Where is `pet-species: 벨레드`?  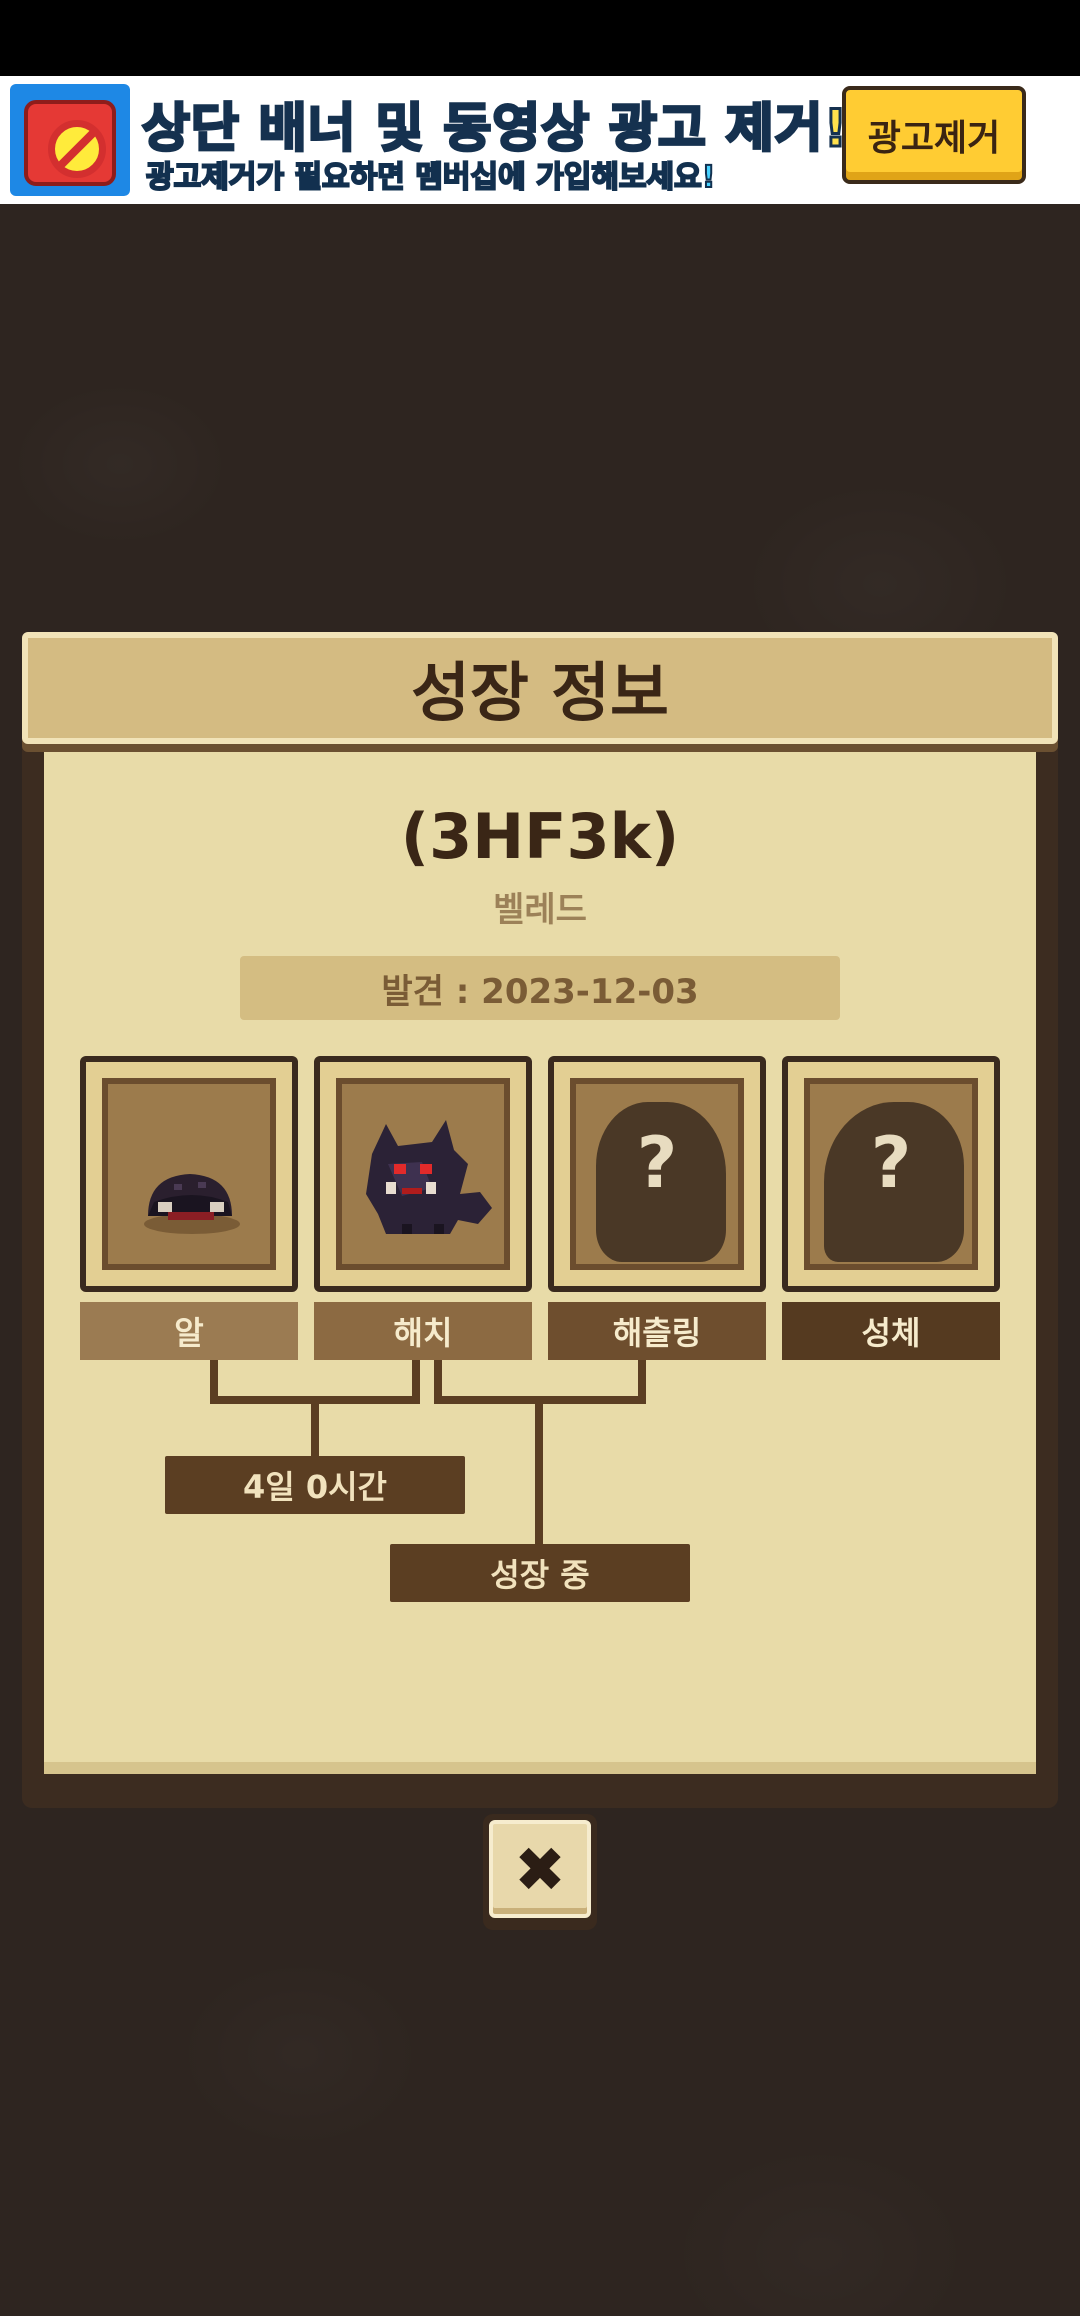
pet-species: 벨레드 is located at coordinates (540, 910).